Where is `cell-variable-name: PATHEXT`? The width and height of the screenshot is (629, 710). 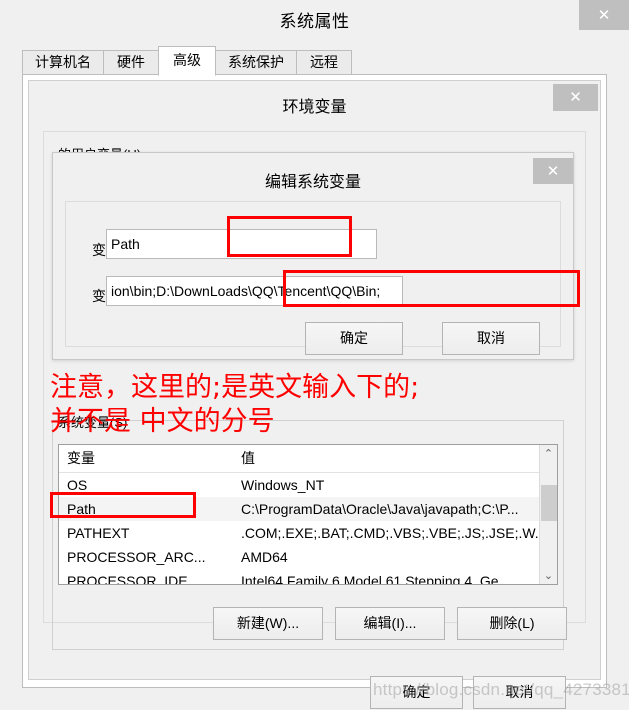 cell-variable-name: PATHEXT is located at coordinates (98, 532).